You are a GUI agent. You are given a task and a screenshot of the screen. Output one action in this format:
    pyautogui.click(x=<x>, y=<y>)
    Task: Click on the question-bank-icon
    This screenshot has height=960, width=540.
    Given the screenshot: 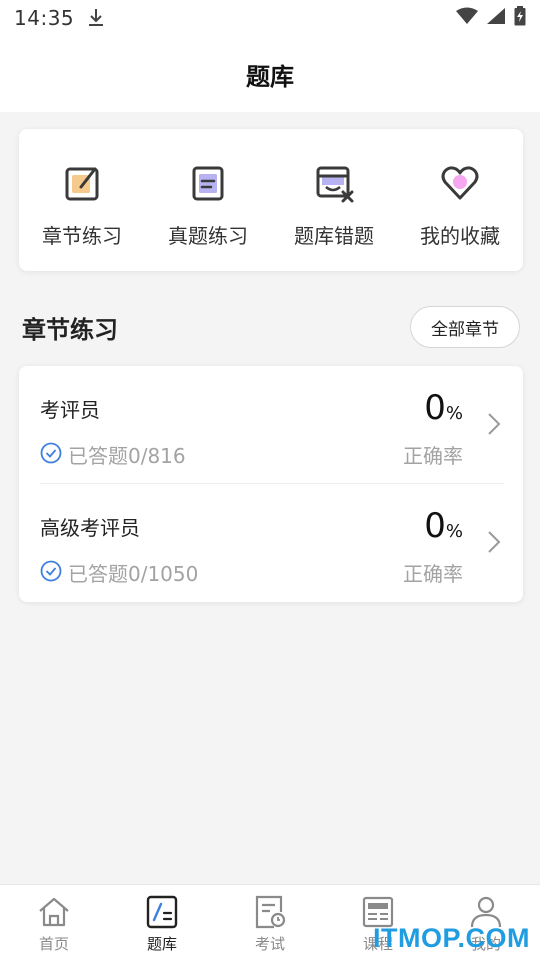 What is the action you would take?
    pyautogui.click(x=162, y=912)
    